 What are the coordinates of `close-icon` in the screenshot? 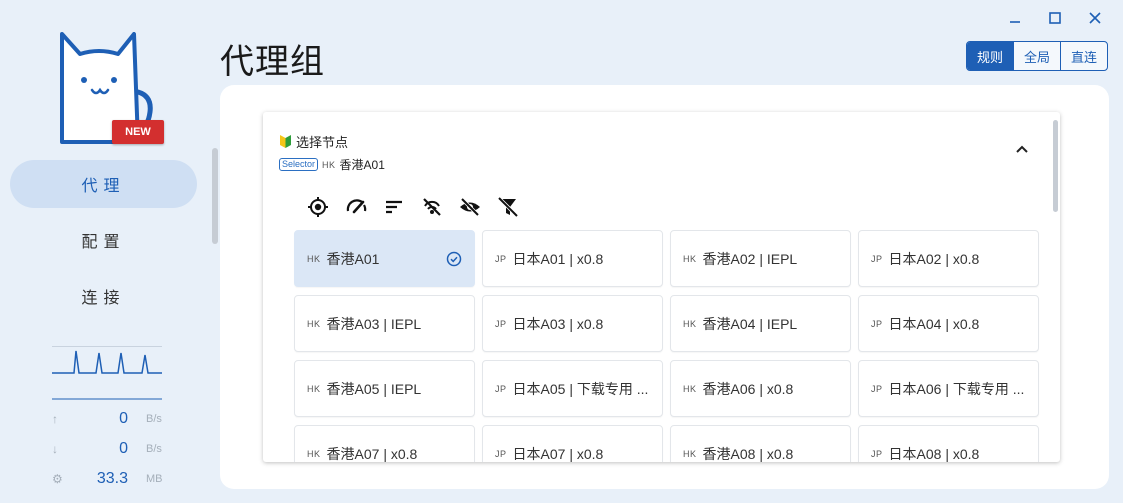 It's located at (1095, 18).